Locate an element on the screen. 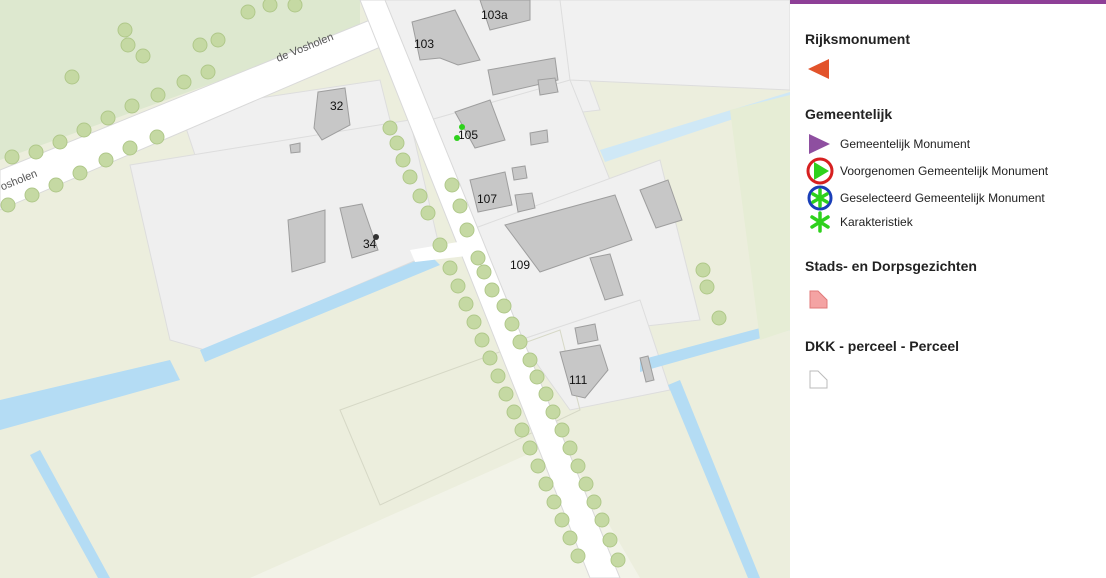 This screenshot has width=1106, height=578. house-number-32: 32 is located at coordinates (337, 106).